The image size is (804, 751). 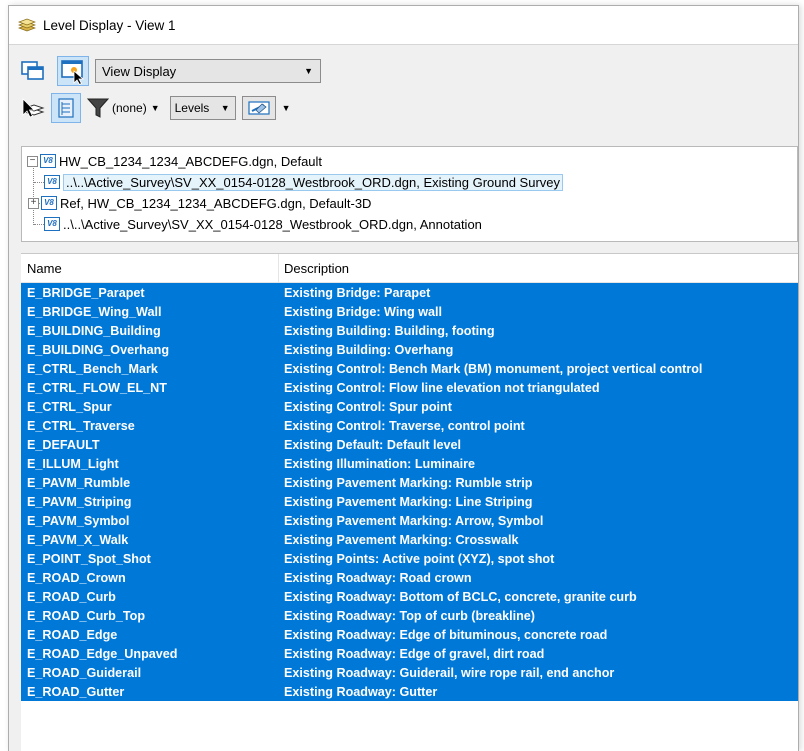 I want to click on view-mode-dropdown: View Display ▼, so click(x=208, y=71).